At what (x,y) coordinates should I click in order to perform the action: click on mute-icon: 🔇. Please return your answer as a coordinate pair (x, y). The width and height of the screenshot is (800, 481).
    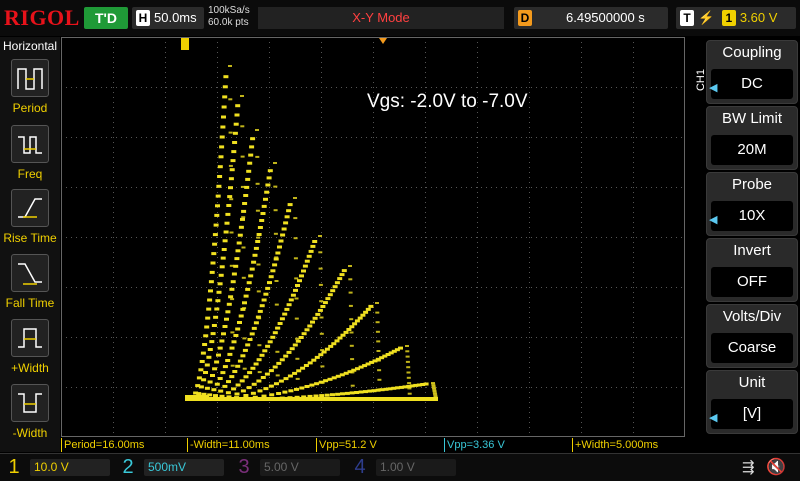
    Looking at the image, I should click on (776, 467).